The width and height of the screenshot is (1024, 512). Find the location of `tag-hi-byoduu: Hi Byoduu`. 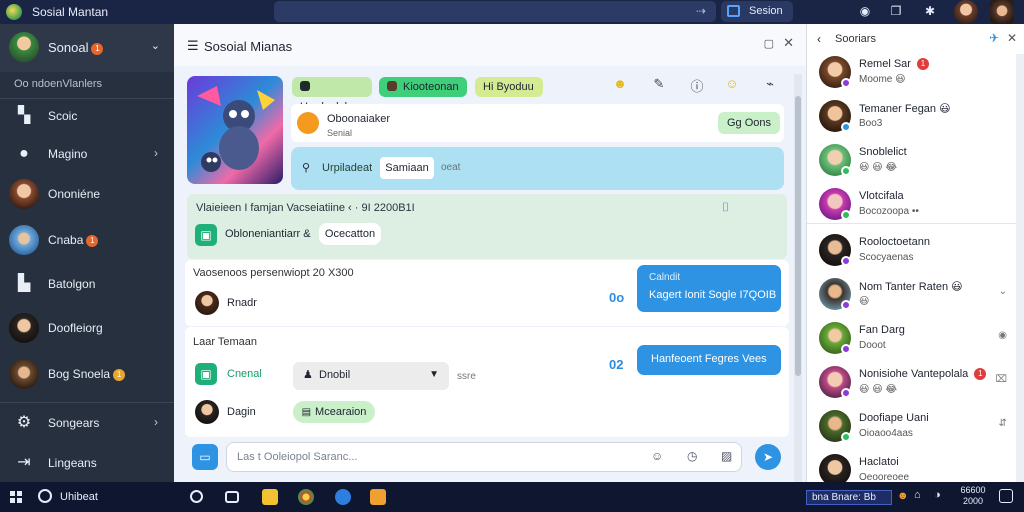

tag-hi-byoduu: Hi Byoduu is located at coordinates (509, 87).